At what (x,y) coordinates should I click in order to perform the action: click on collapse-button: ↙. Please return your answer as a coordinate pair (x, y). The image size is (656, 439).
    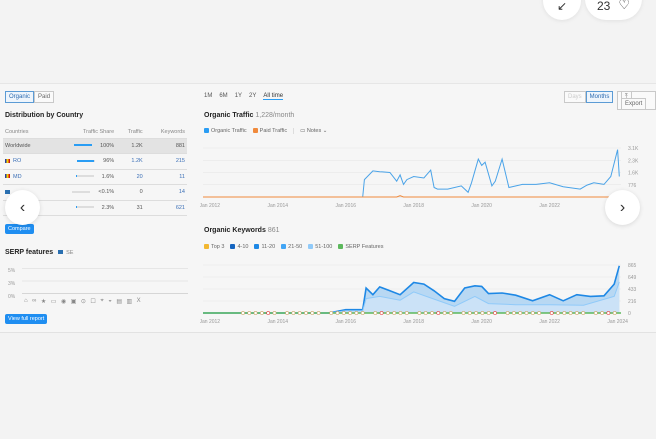
    Looking at the image, I should click on (562, 10).